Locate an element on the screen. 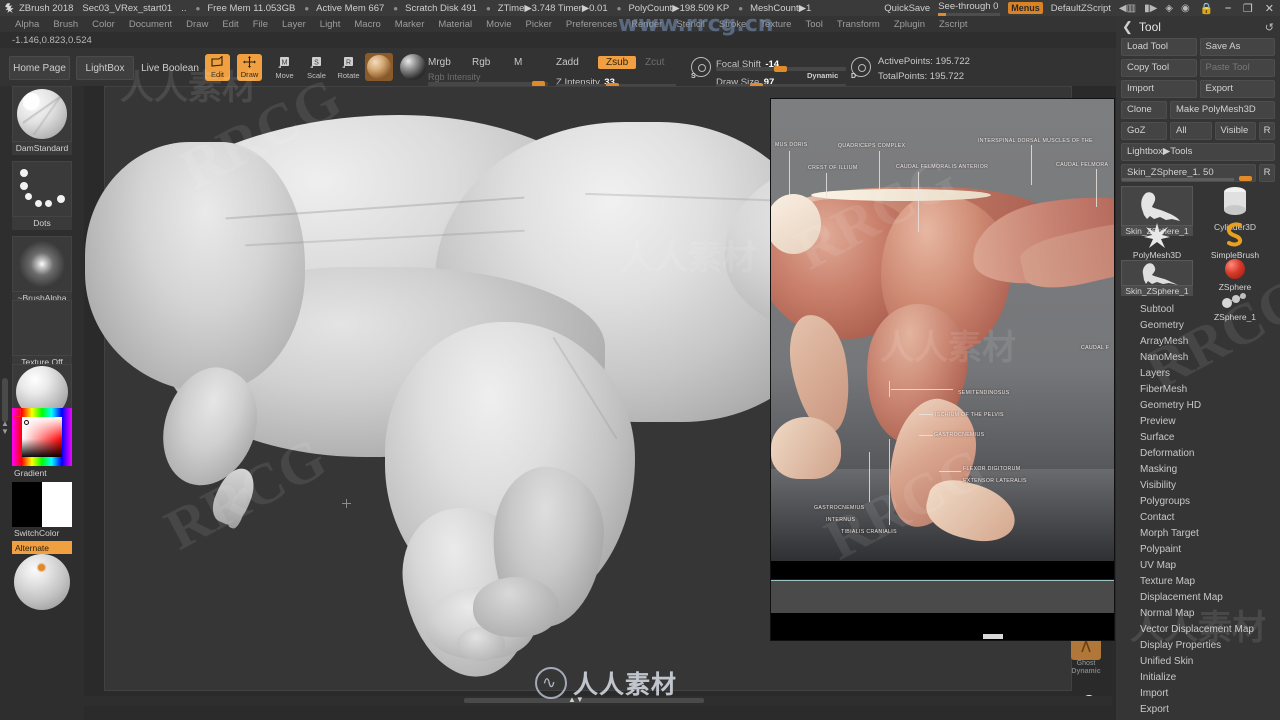  section-display-properties: Display Properties is located at coordinates (1198, 646).